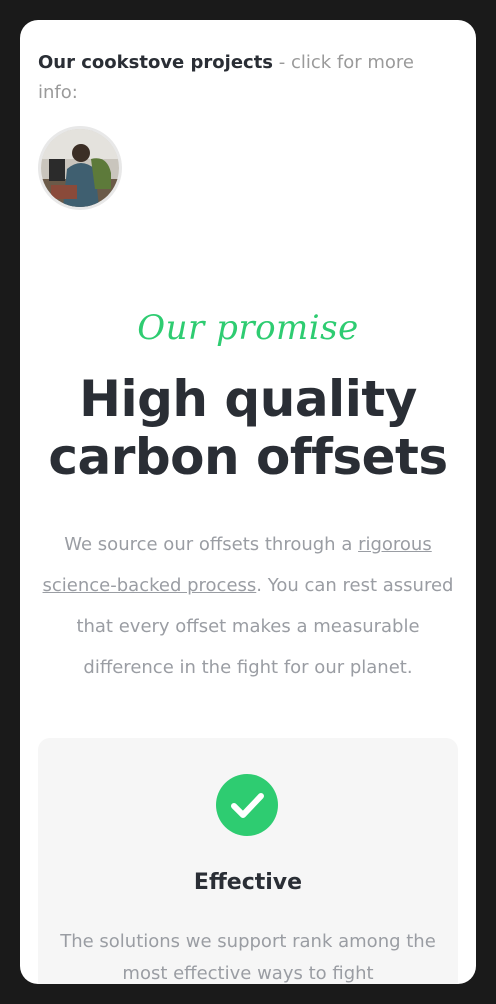  Describe the element at coordinates (248, 882) in the screenshot. I see `card-title: Effective` at that location.